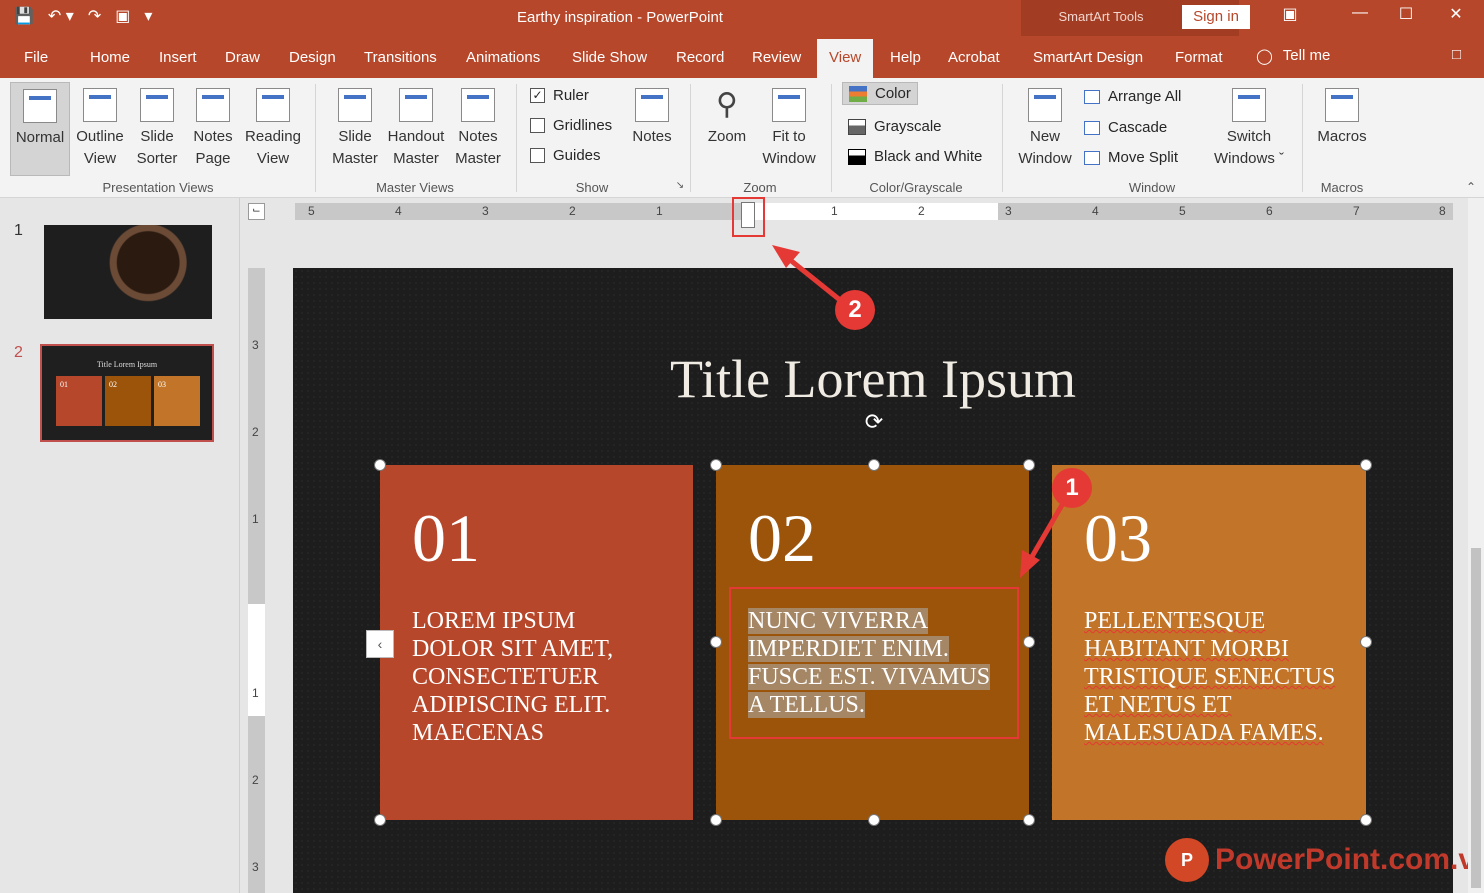  What do you see at coordinates (1293, 56) in the screenshot?
I see `tell-me-search: ◯ Tell me` at bounding box center [1293, 56].